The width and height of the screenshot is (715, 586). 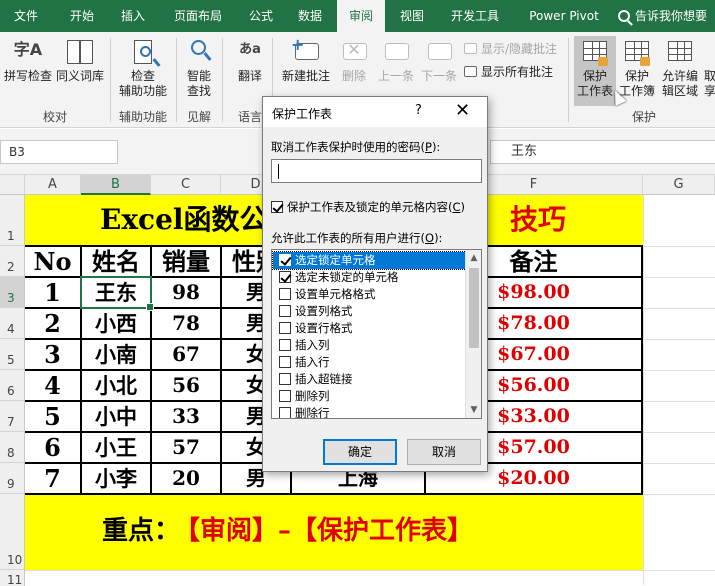 I want to click on header-name: 姓名, so click(x=116, y=261).